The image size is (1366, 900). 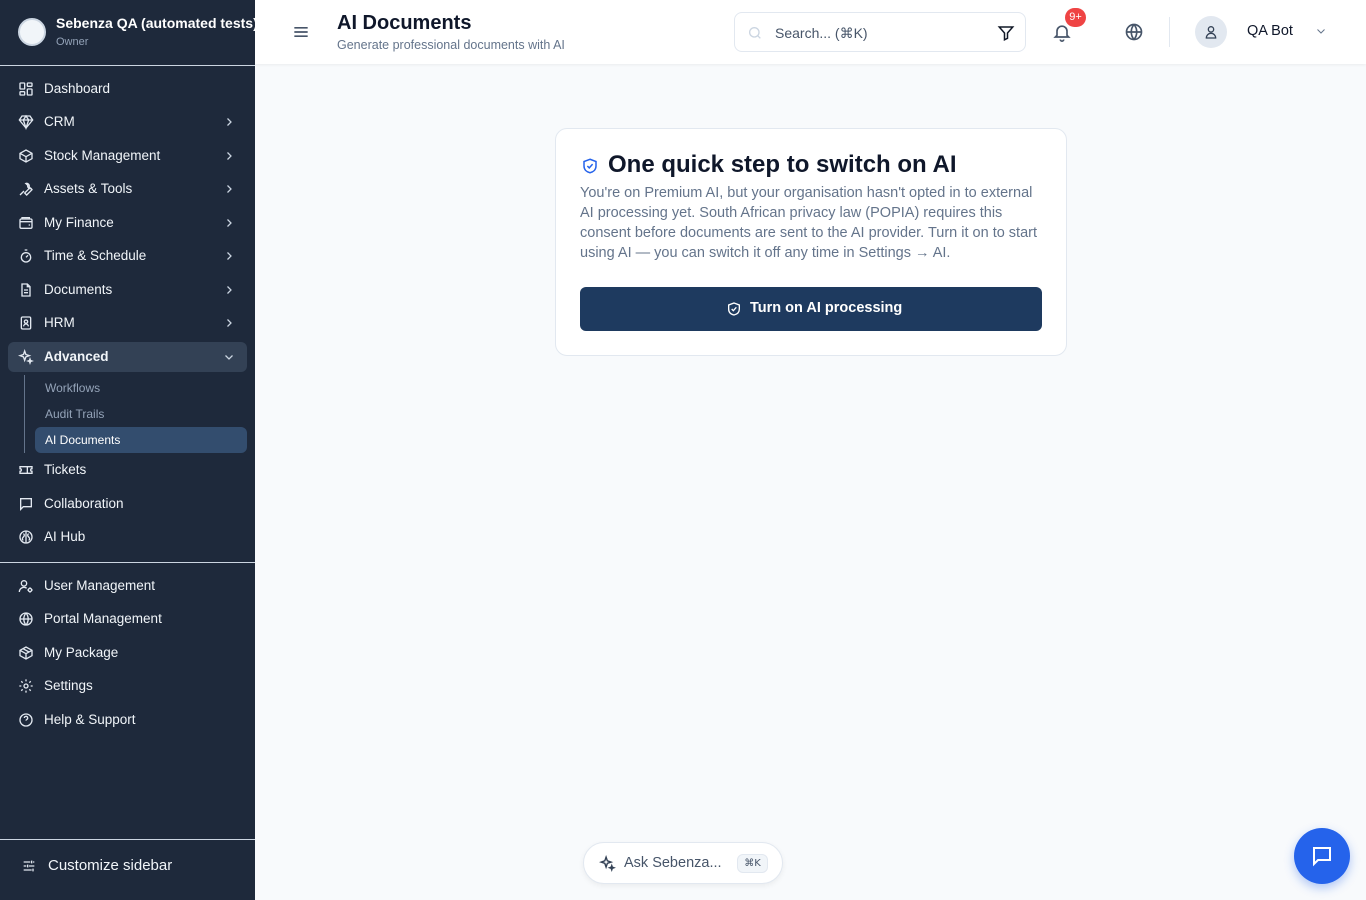 I want to click on timer-icon, so click(x=26, y=256).